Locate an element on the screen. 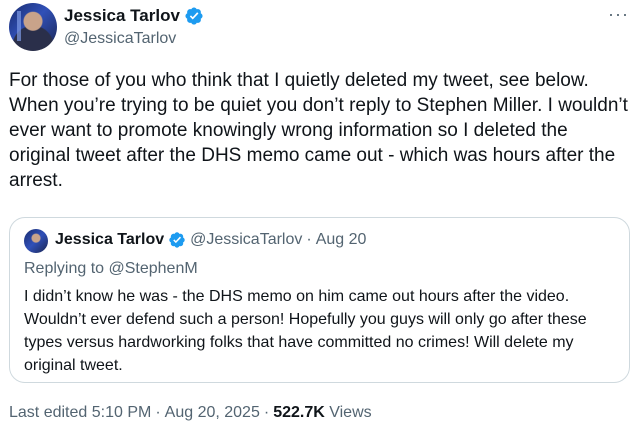  tweet-date: Aug 20, 2025 is located at coordinates (212, 412).